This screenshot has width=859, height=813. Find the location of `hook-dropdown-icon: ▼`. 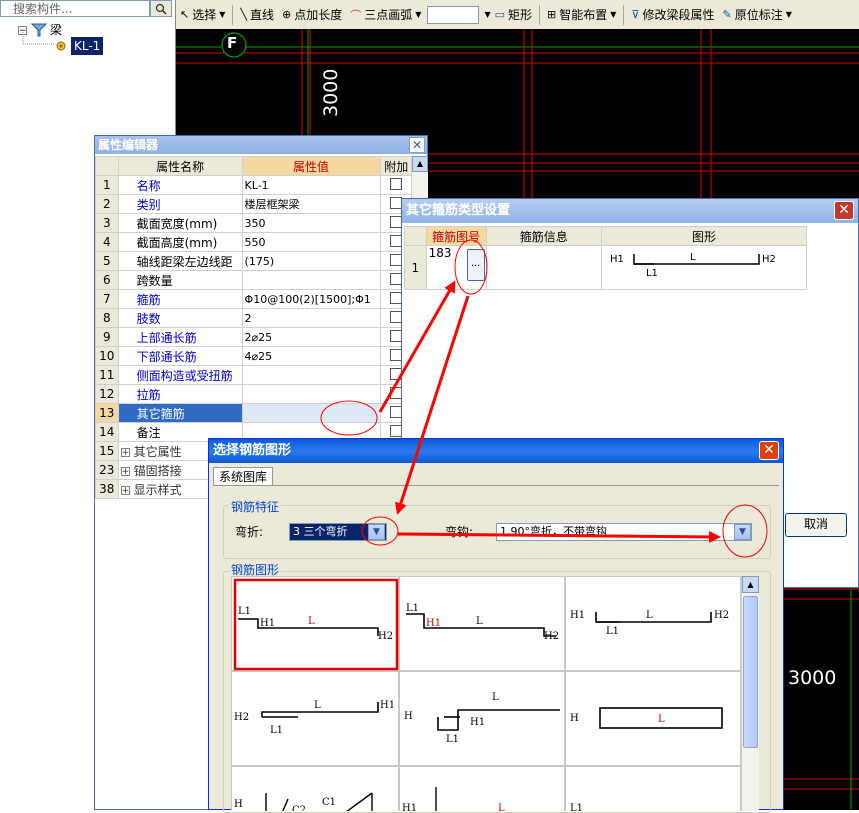

hook-dropdown-icon: ▼ is located at coordinates (742, 532).